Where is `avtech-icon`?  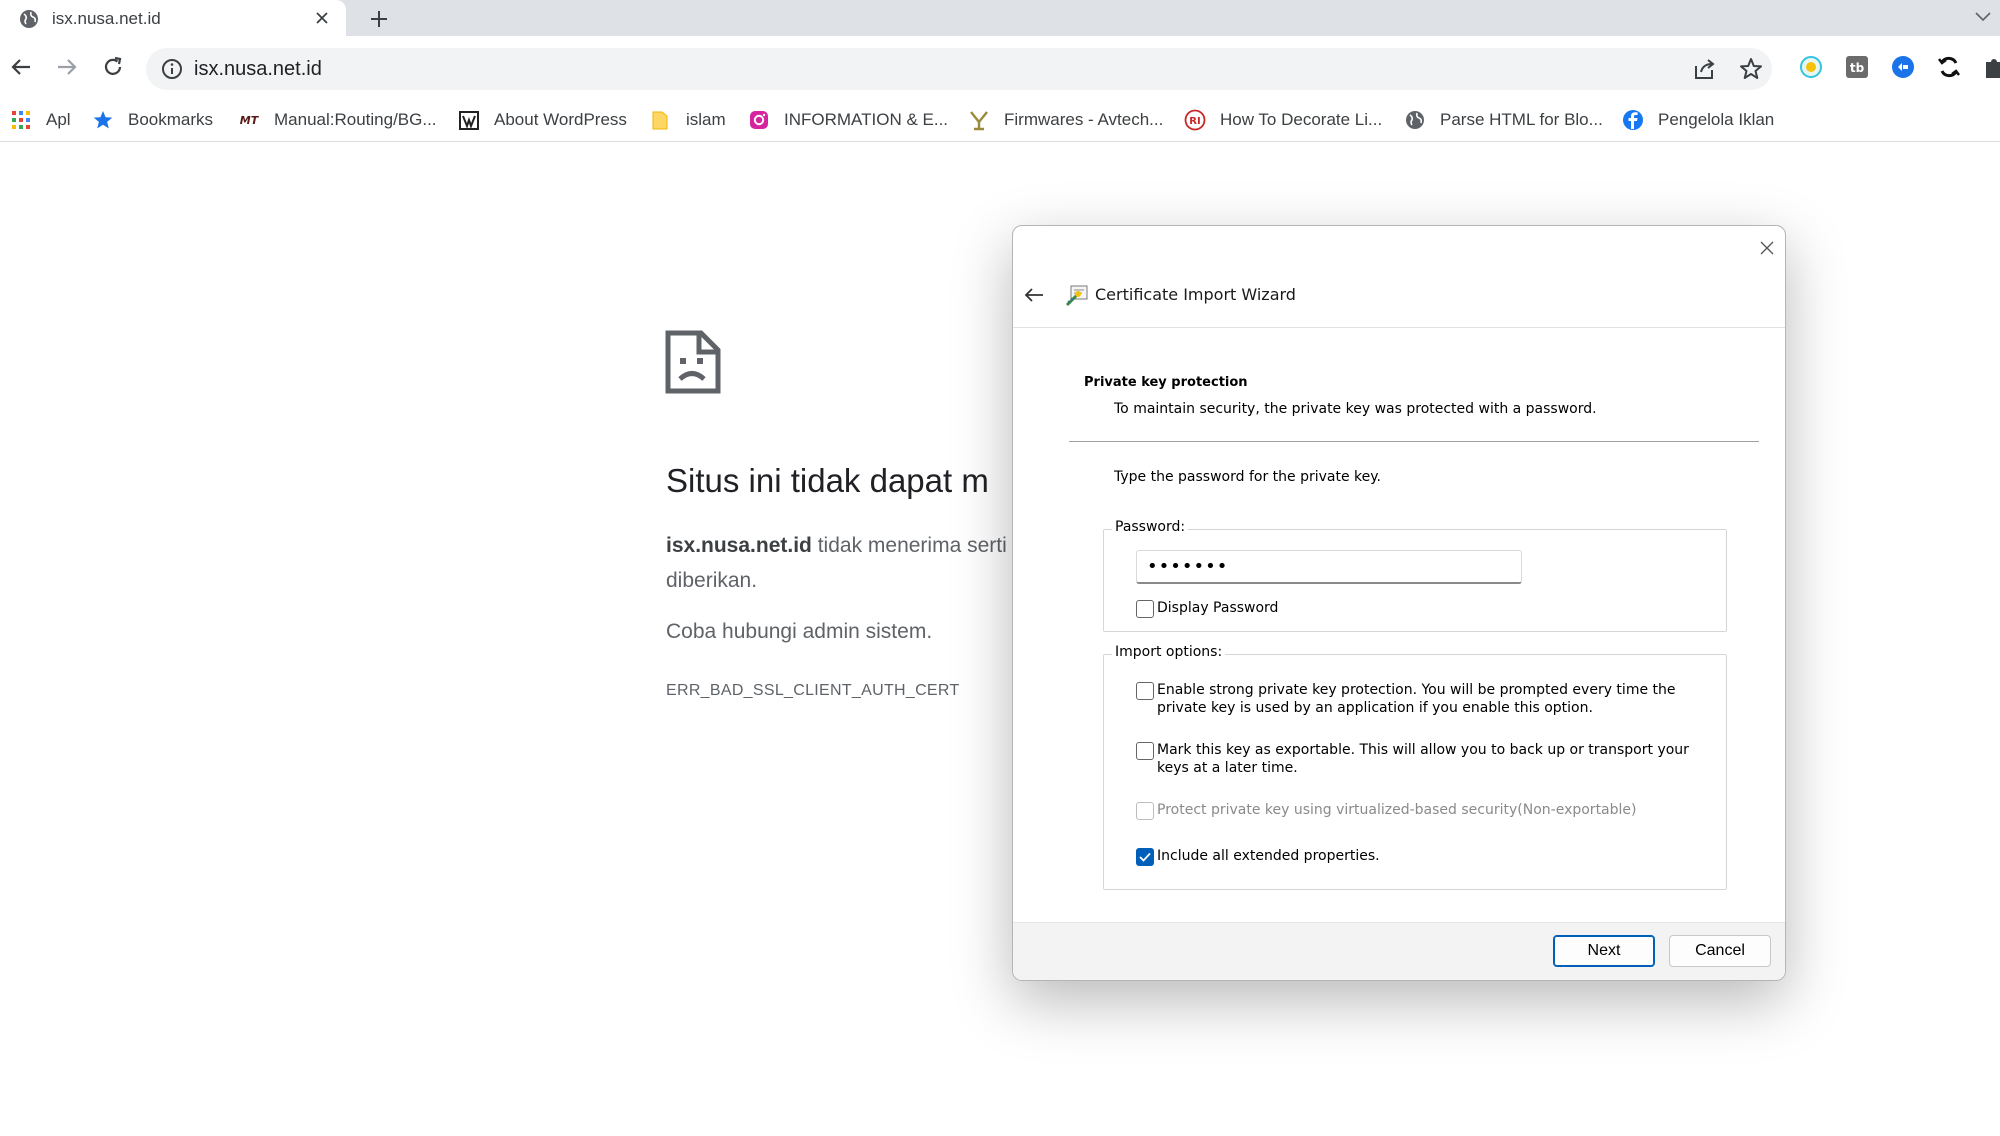
avtech-icon is located at coordinates (979, 120).